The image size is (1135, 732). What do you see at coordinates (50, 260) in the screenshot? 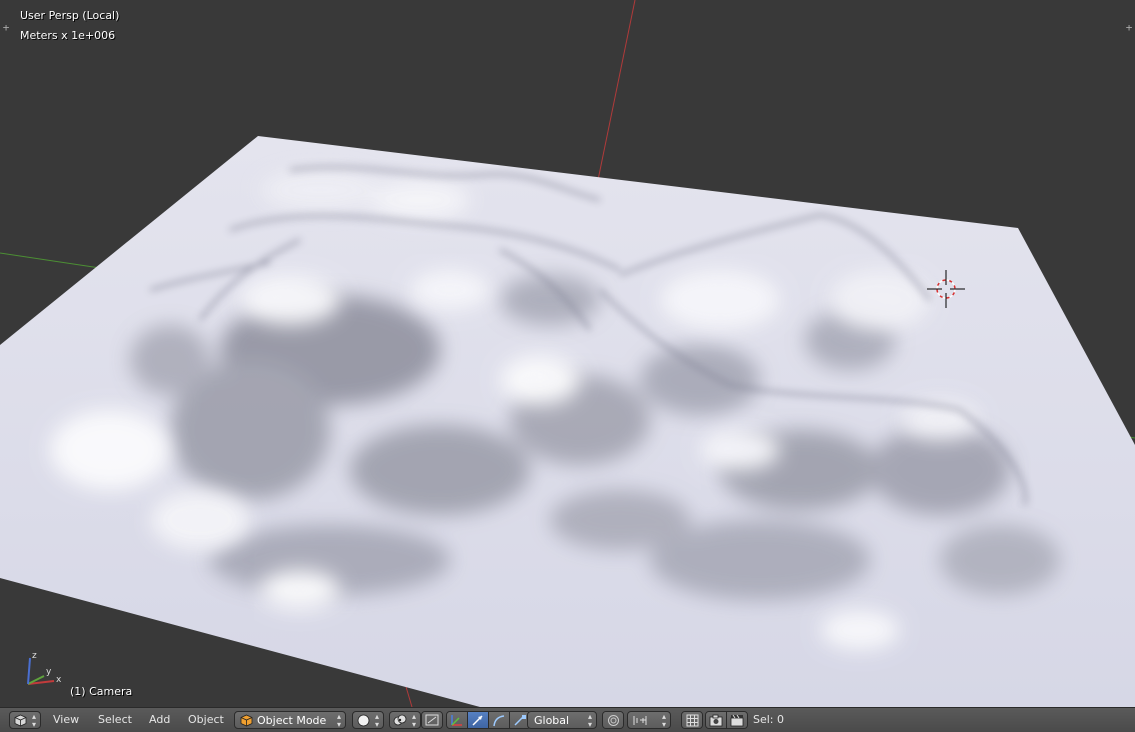
I see `y-axis-line` at bounding box center [50, 260].